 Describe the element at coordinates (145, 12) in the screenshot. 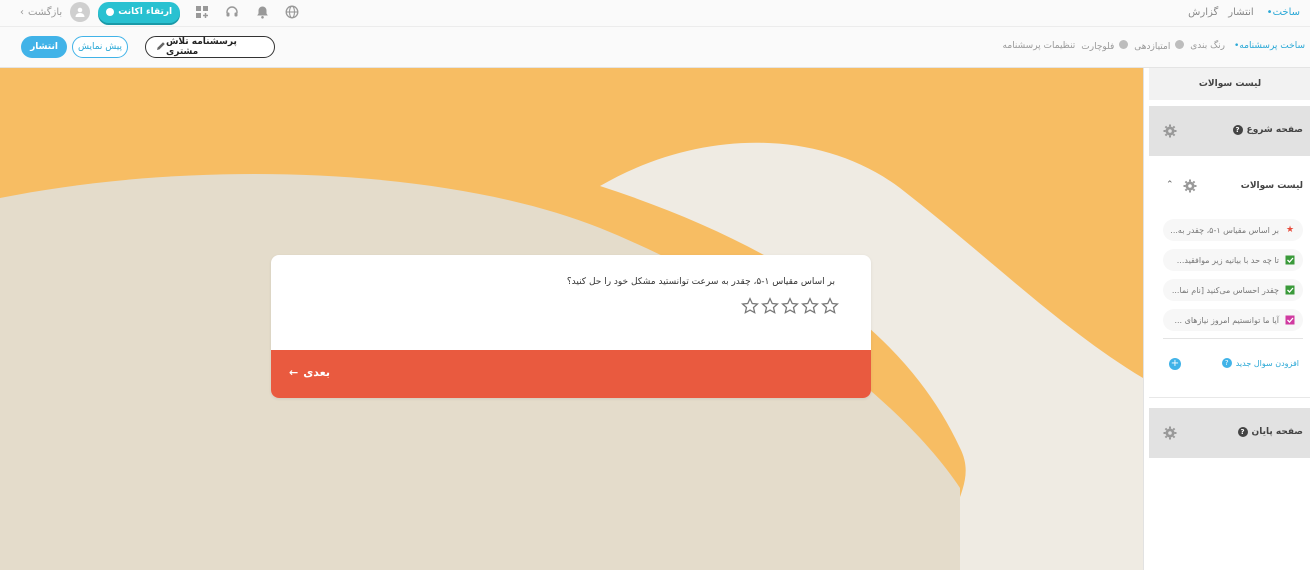

I see `upgrade-label: ارتقاء اکانت` at that location.